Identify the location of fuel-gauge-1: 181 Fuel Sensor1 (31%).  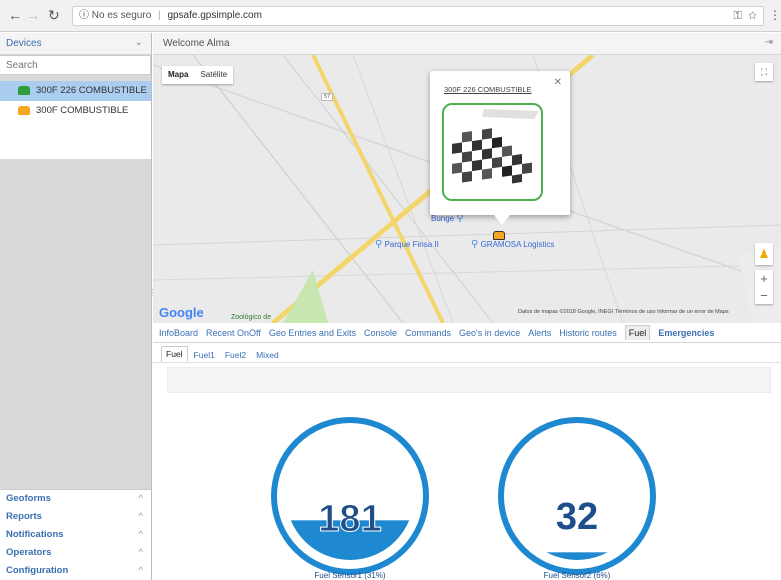
(350, 498).